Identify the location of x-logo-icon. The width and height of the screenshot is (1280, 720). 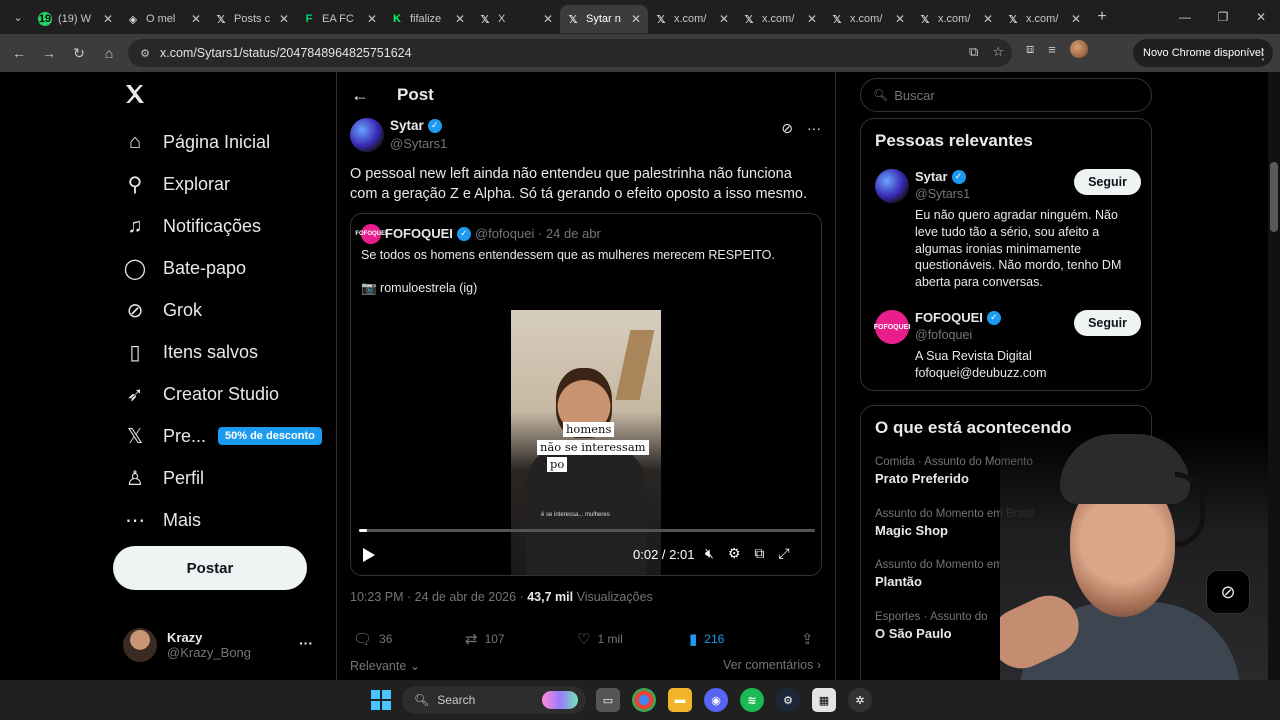
(135, 94).